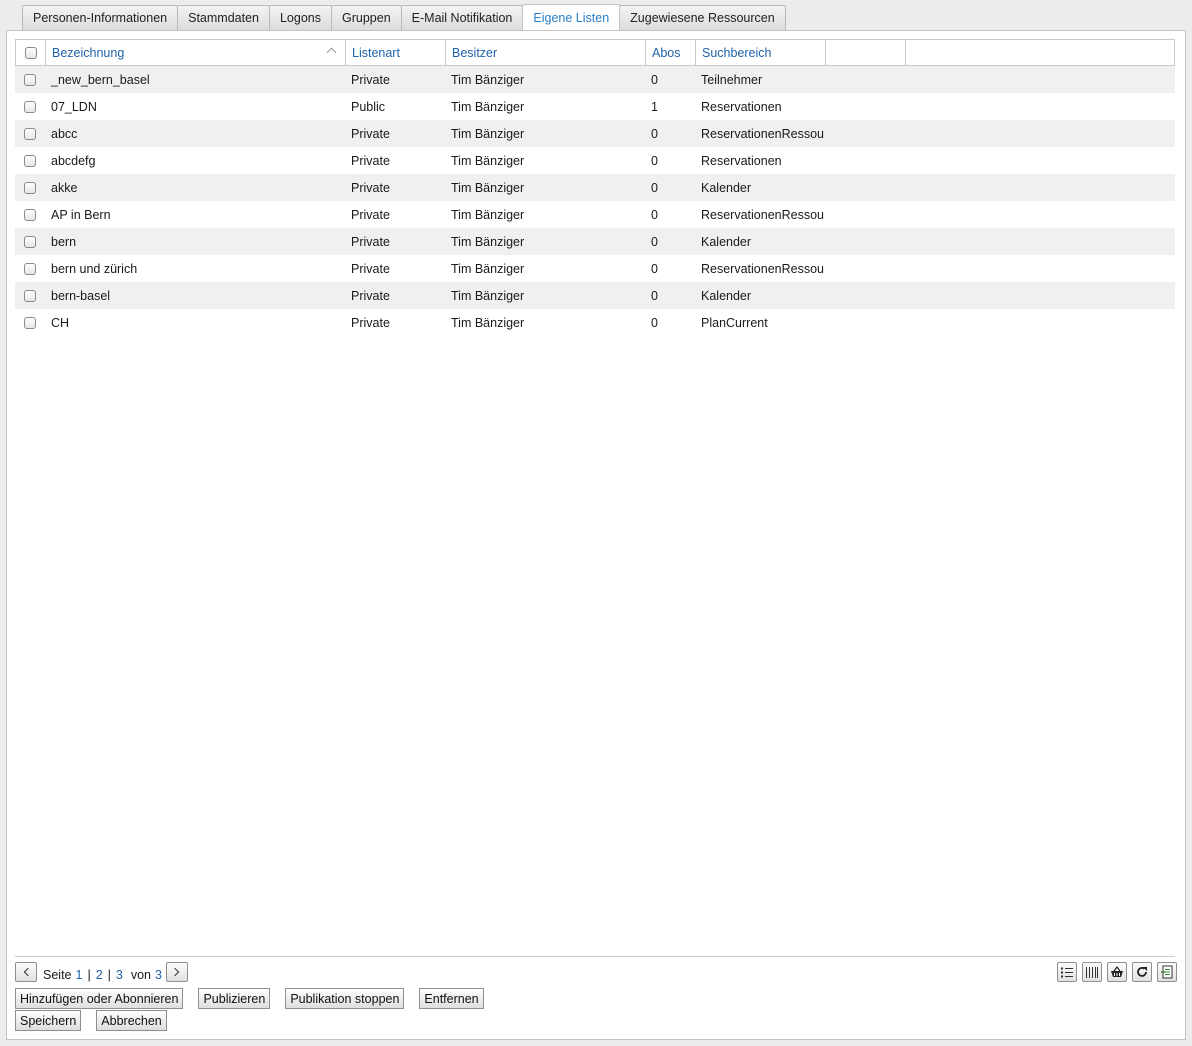 The width and height of the screenshot is (1192, 1046). Describe the element at coordinates (475, 52) in the screenshot. I see `column-label: Besitzer` at that location.